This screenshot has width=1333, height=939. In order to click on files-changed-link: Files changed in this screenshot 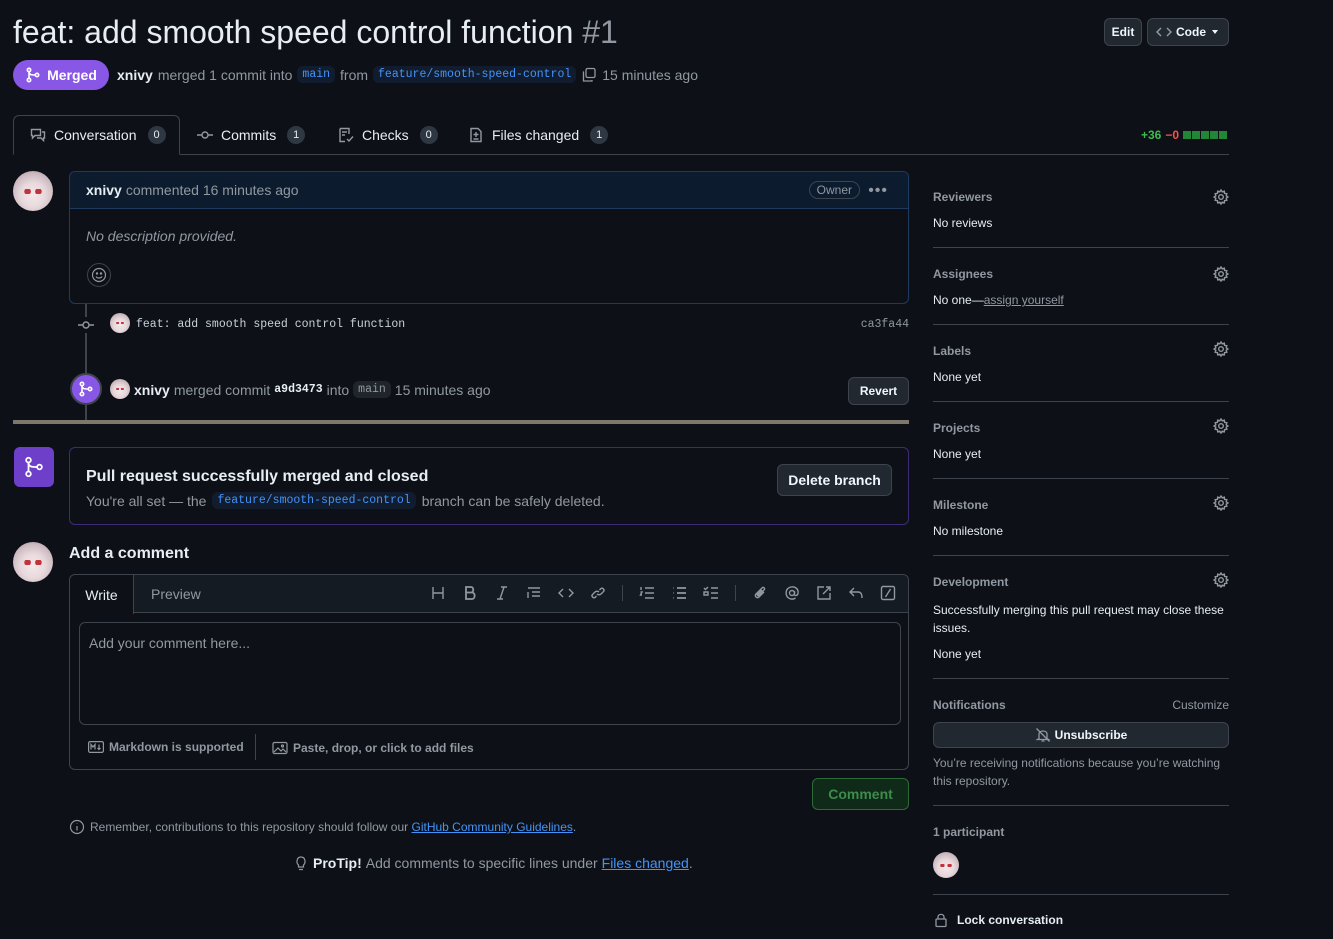, I will do `click(645, 863)`.